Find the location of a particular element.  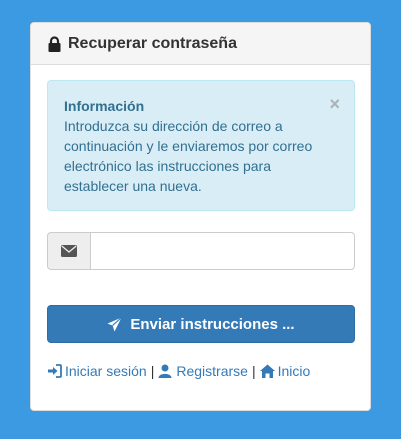

panel-heading: Recuperar contraseña is located at coordinates (200, 44).